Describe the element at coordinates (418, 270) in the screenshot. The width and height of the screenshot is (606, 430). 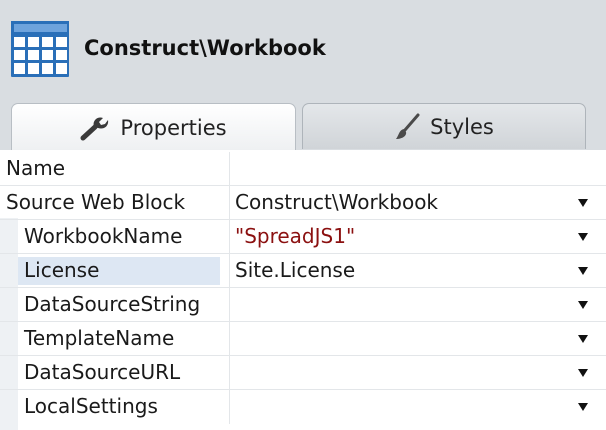
I see `property-value: Site.License` at that location.